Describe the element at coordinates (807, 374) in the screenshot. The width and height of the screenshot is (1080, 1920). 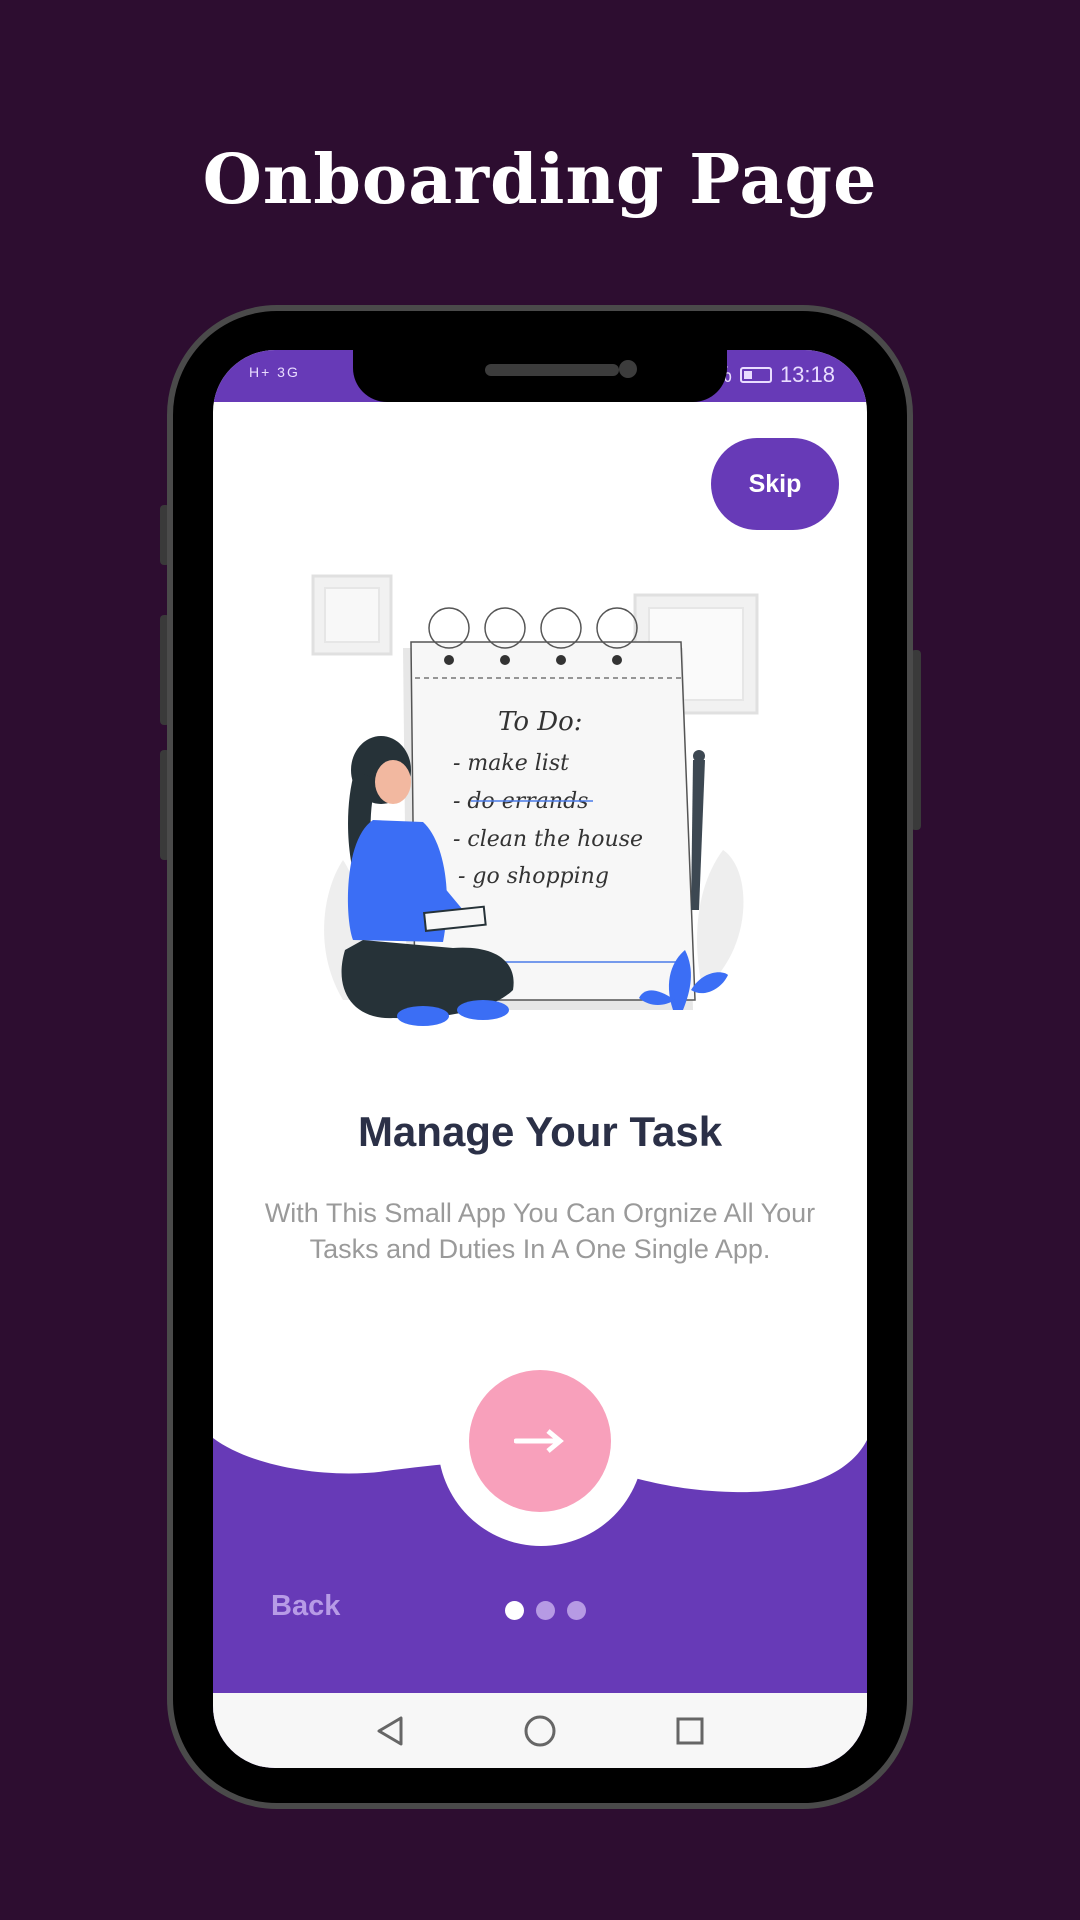
I see `clock: 13:18` at that location.